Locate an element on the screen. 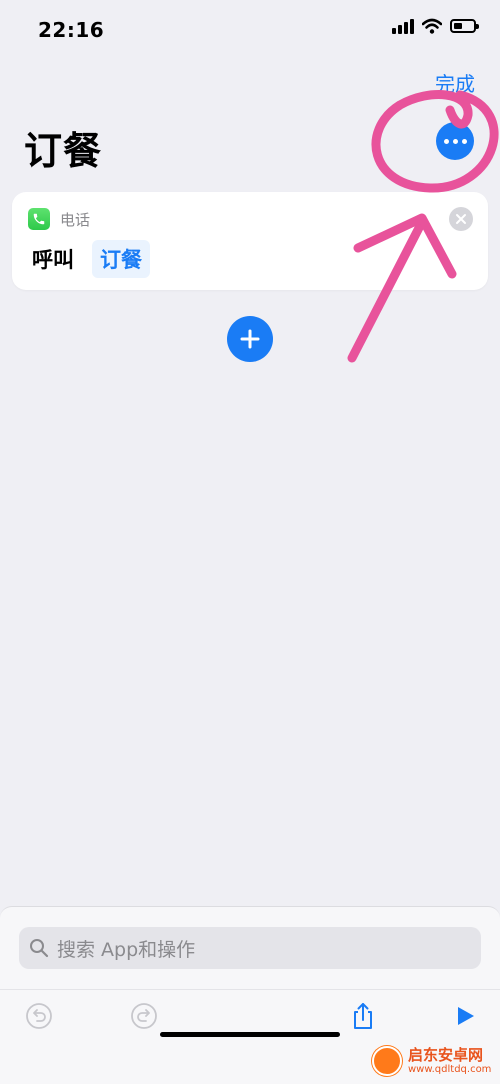 Image resolution: width=500 pixels, height=1084 pixels. remove-action-button is located at coordinates (461, 219).